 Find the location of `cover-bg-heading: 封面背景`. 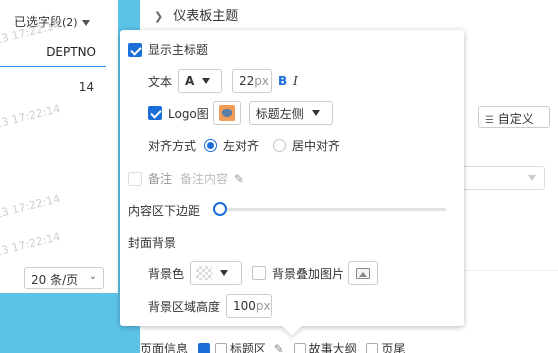

cover-bg-heading: 封面背景 is located at coordinates (152, 242).